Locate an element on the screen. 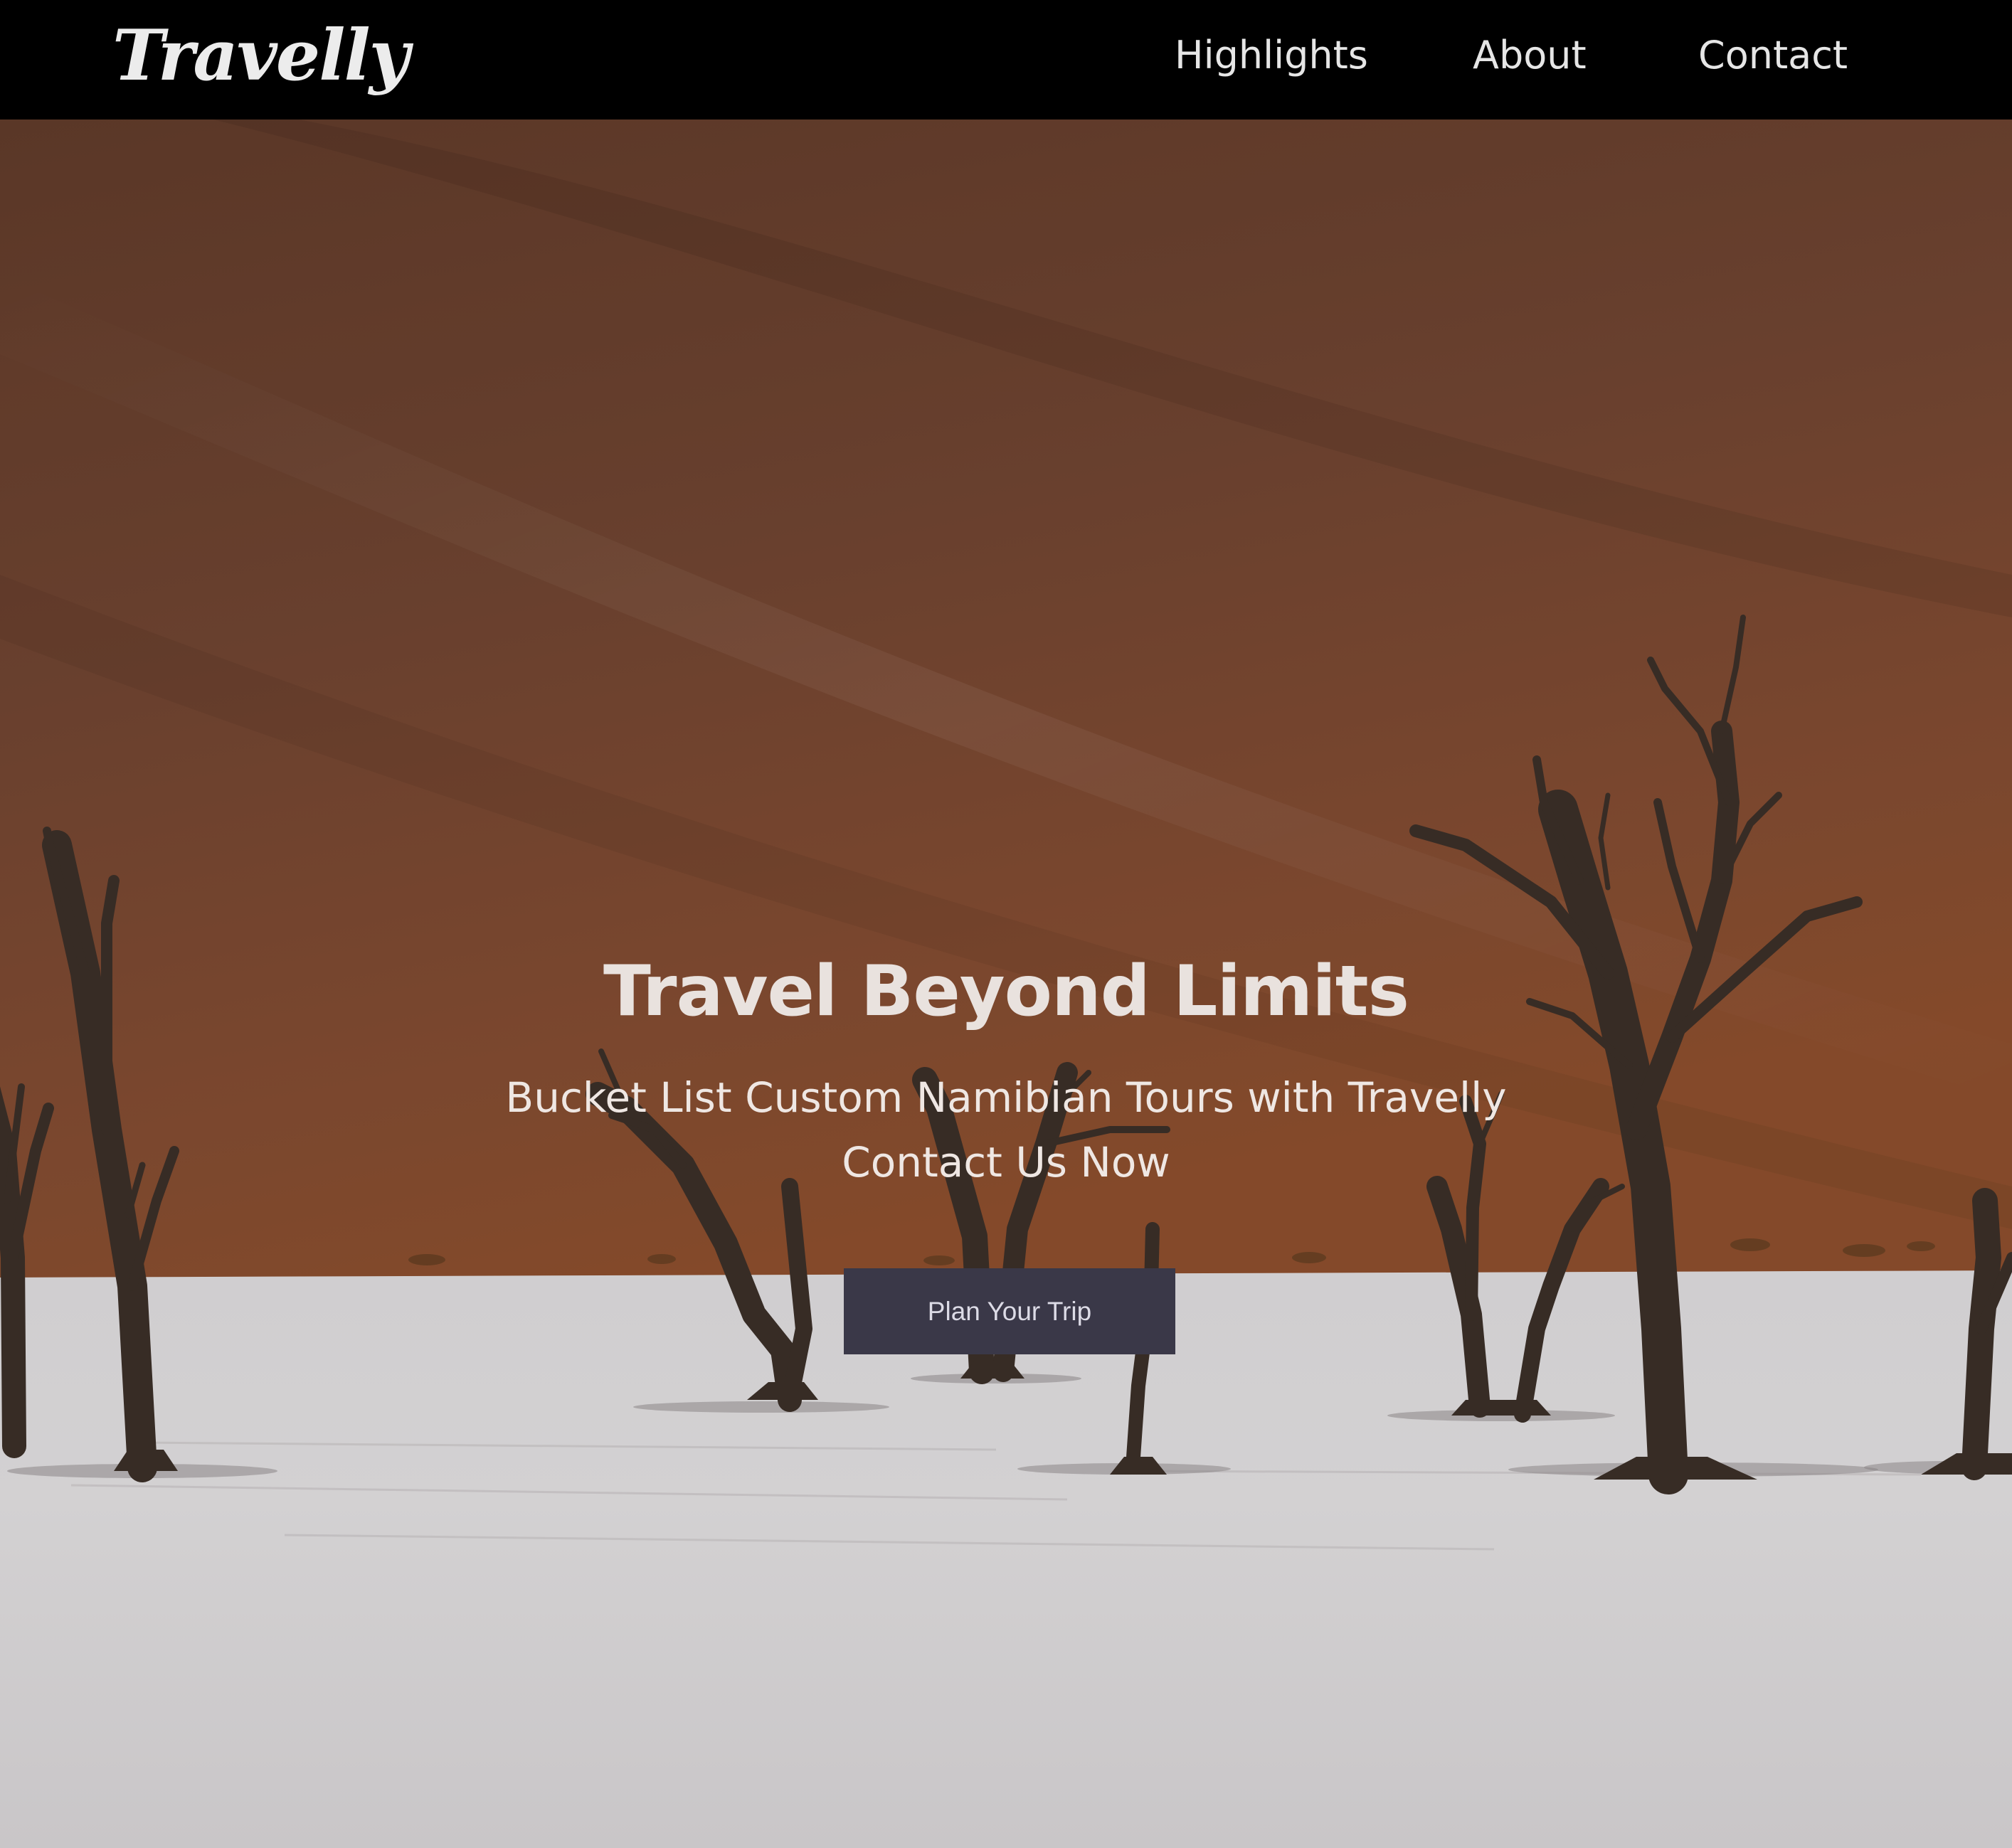  top-navbar: Travelly Highlights About Contact is located at coordinates (1006, 60).